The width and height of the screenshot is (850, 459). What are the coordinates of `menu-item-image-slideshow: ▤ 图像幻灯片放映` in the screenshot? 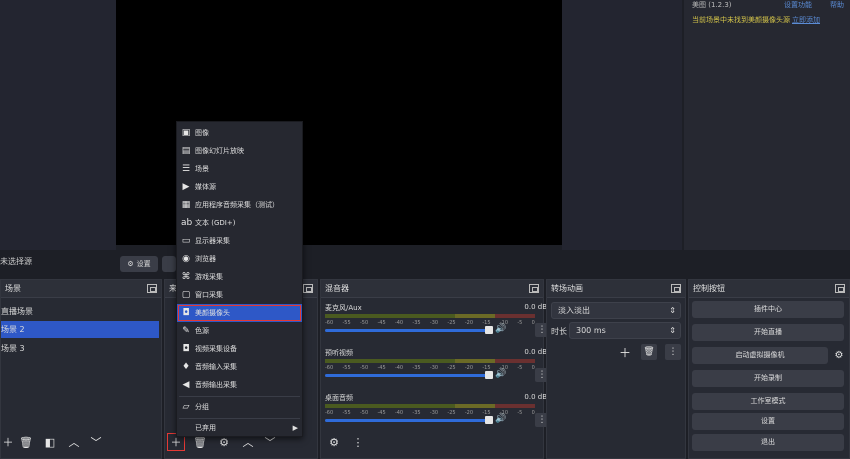 It's located at (239, 151).